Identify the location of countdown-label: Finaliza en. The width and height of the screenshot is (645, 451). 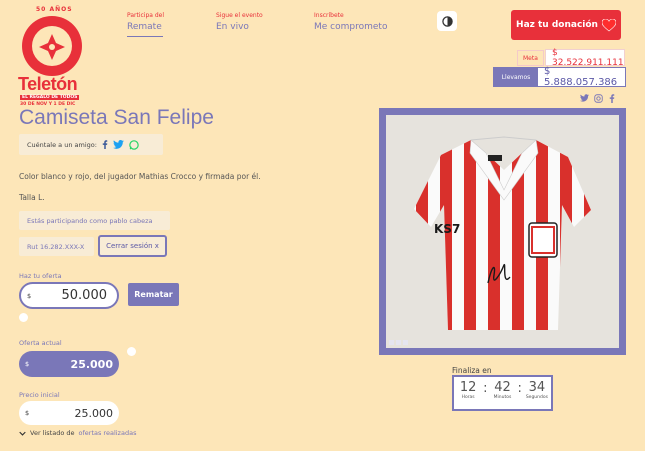
(472, 370).